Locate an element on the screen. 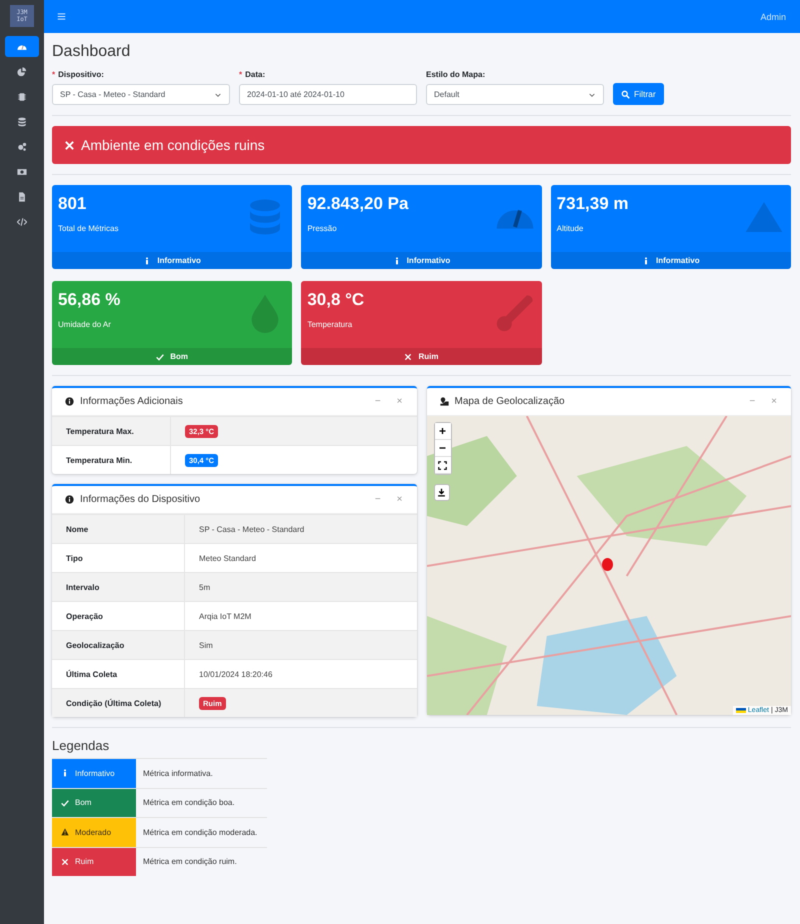 This screenshot has height=924, width=800. info-icon is located at coordinates (65, 773).